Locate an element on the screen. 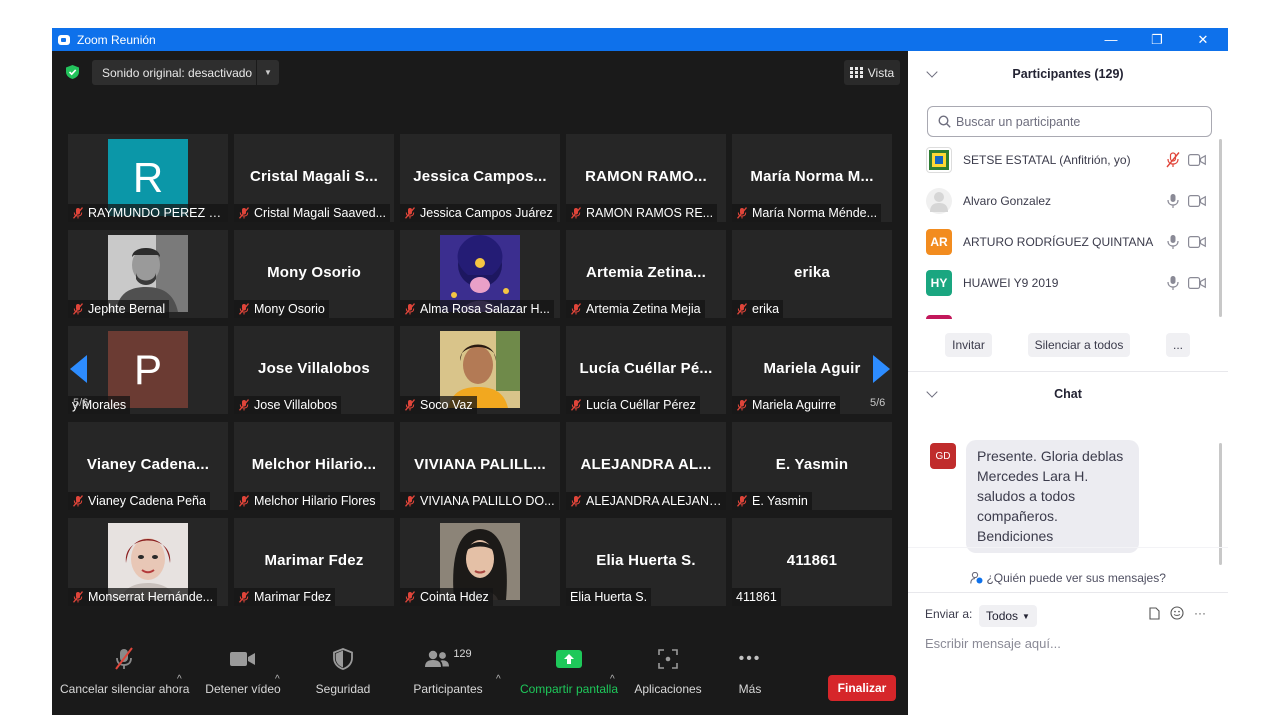 This screenshot has width=1280, height=720. participant-tile: 411861 411861 is located at coordinates (812, 562).